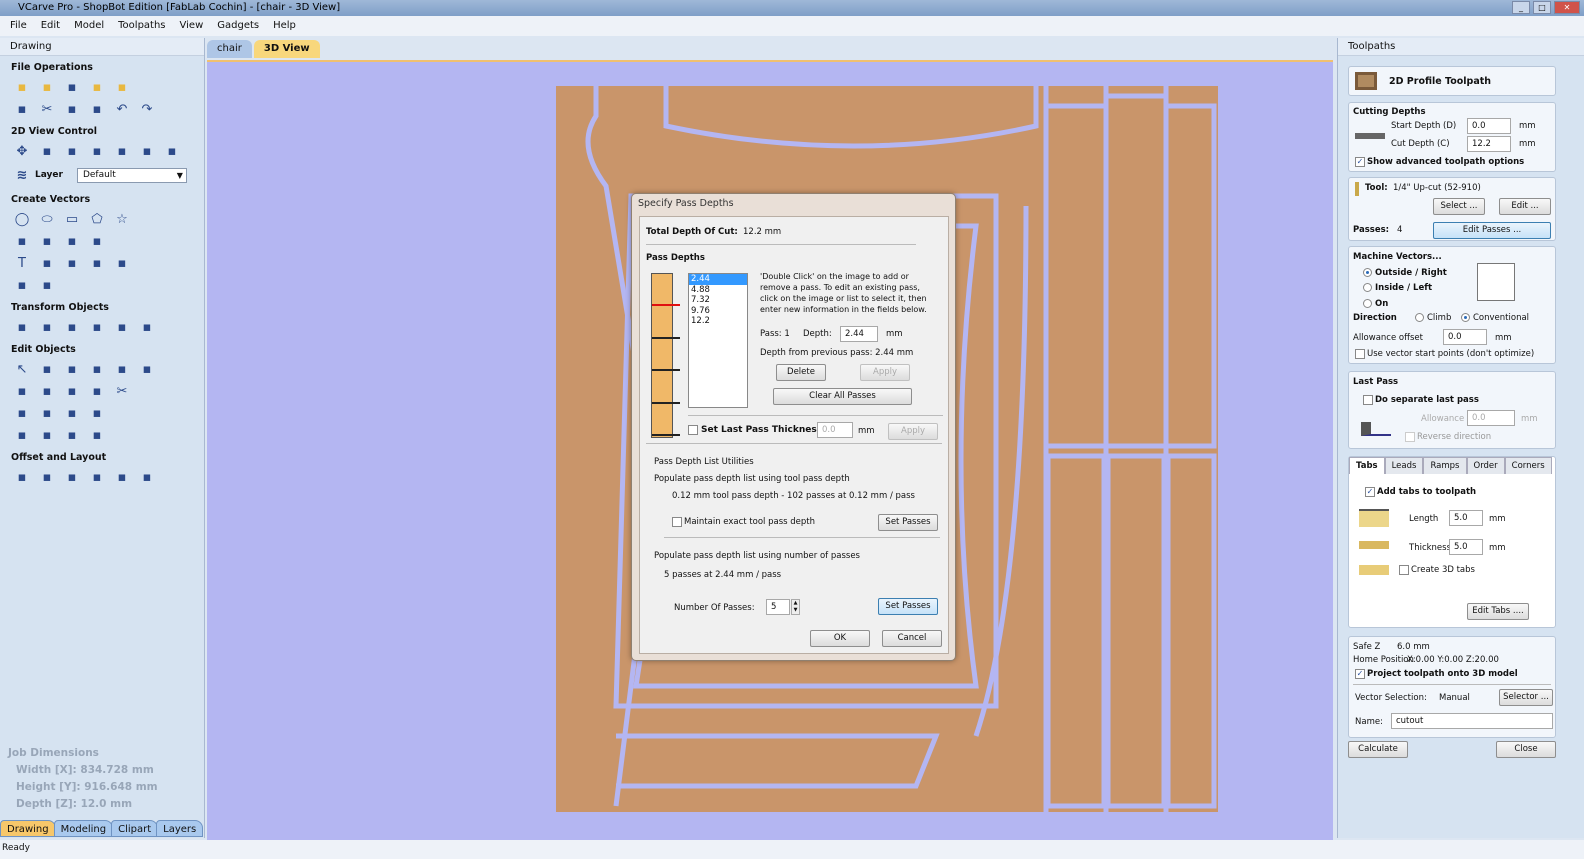 The width and height of the screenshot is (1584, 859). What do you see at coordinates (1489, 144) in the screenshot?
I see `cut-depth-input: 12.2` at bounding box center [1489, 144].